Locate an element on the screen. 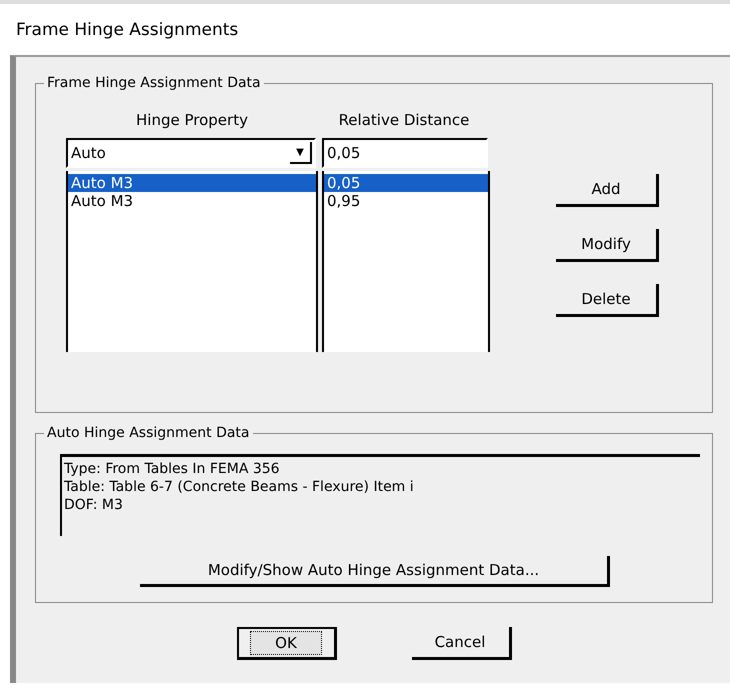  group-title: Frame Hinge Assignment Data is located at coordinates (154, 83).